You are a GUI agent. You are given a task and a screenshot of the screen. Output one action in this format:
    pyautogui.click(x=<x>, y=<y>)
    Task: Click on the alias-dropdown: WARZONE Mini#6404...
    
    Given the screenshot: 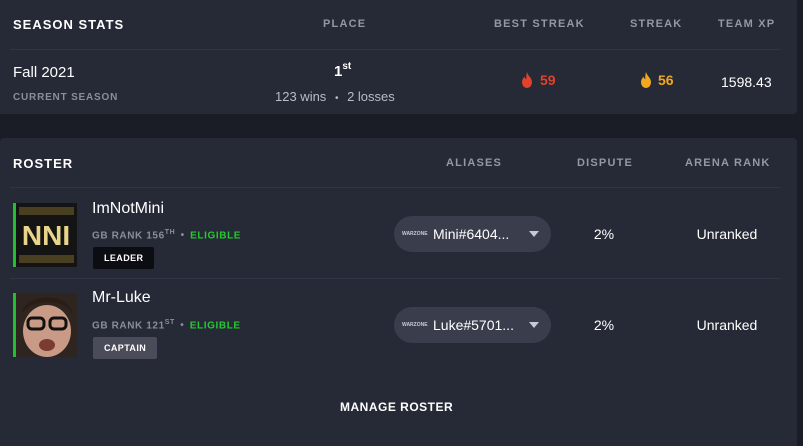 What is the action you would take?
    pyautogui.click(x=472, y=234)
    